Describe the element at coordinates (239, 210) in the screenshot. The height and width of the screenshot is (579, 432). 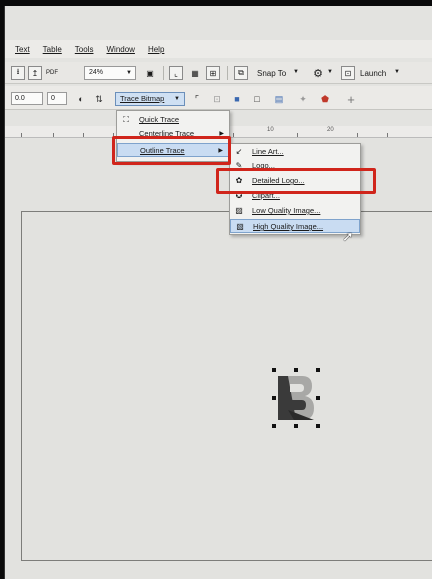
I see `low-quality-image-icon: ▨` at that location.